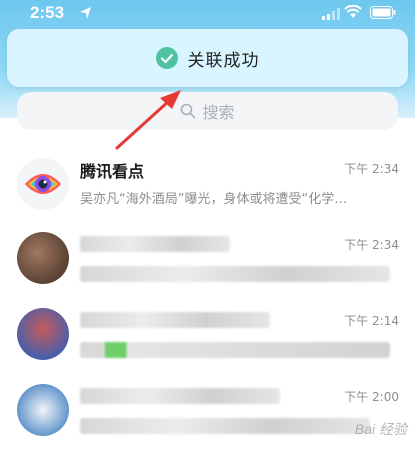 This screenshot has width=415, height=454. Describe the element at coordinates (85, 13) in the screenshot. I see `location-arrow-icon` at that location.